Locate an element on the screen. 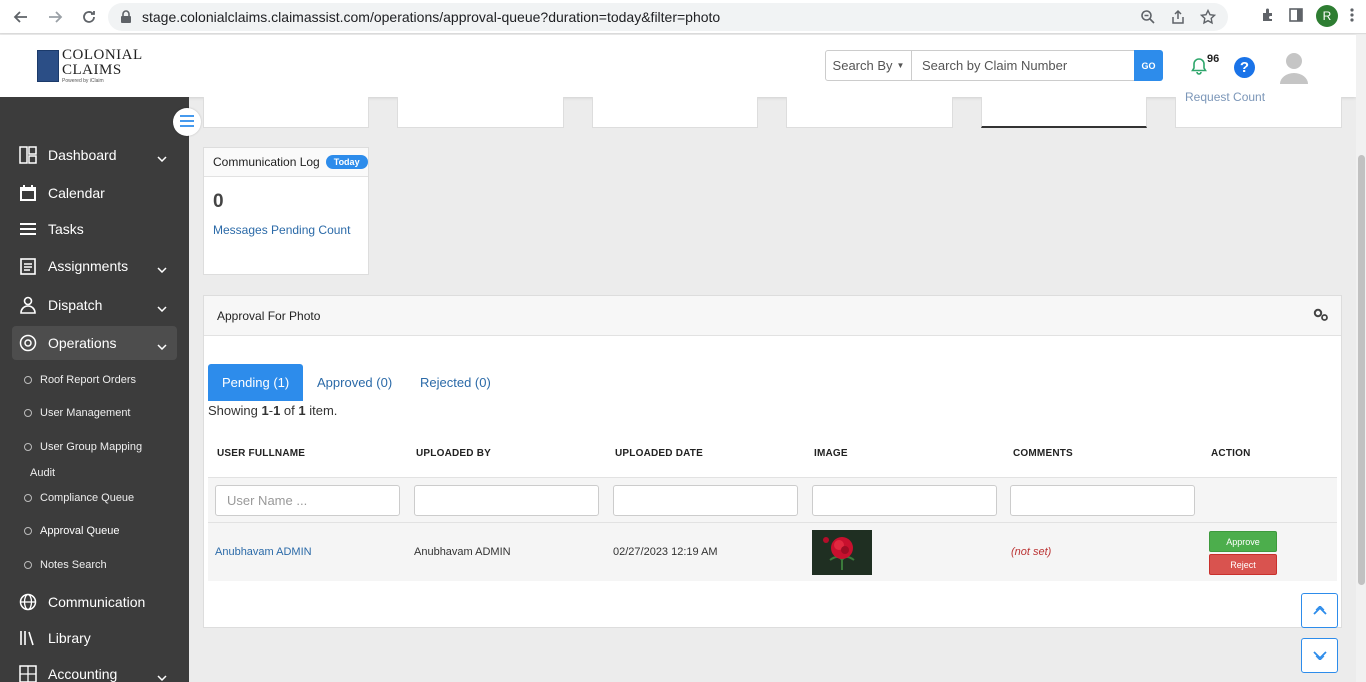  tab-pending: Pending (1) is located at coordinates (256, 382).